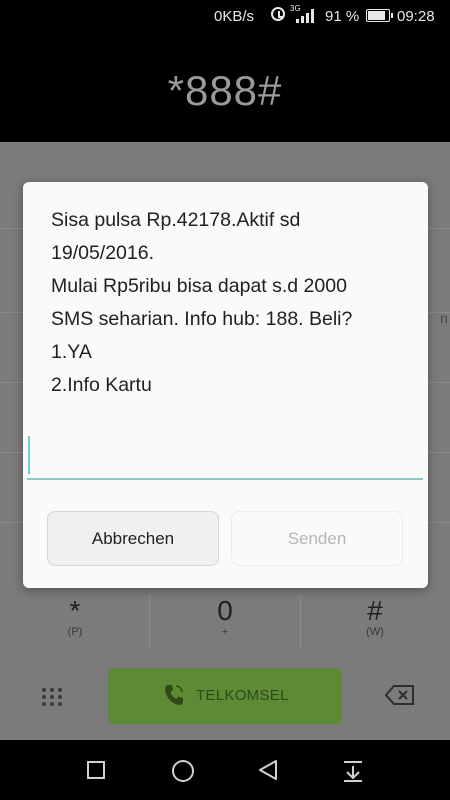  I want to click on key-hash: # (W), so click(375, 622).